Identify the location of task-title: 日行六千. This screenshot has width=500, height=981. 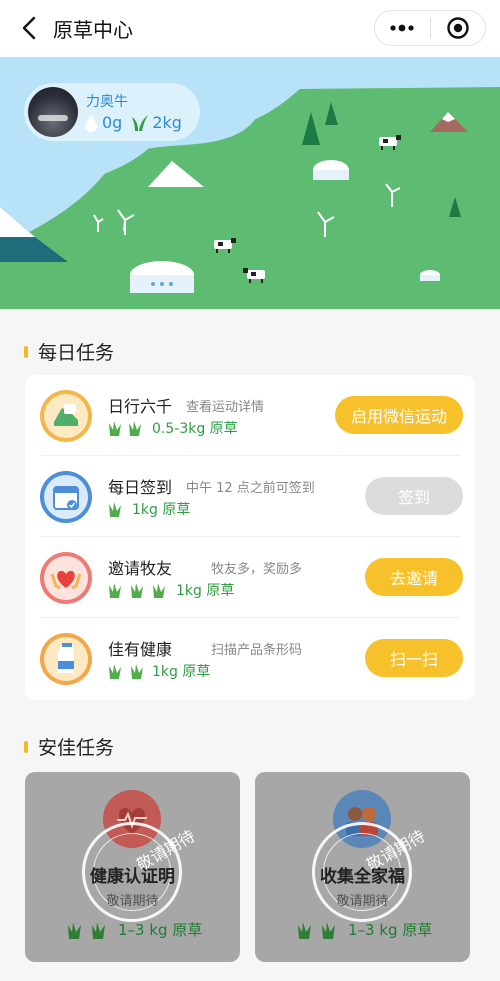
(140, 406).